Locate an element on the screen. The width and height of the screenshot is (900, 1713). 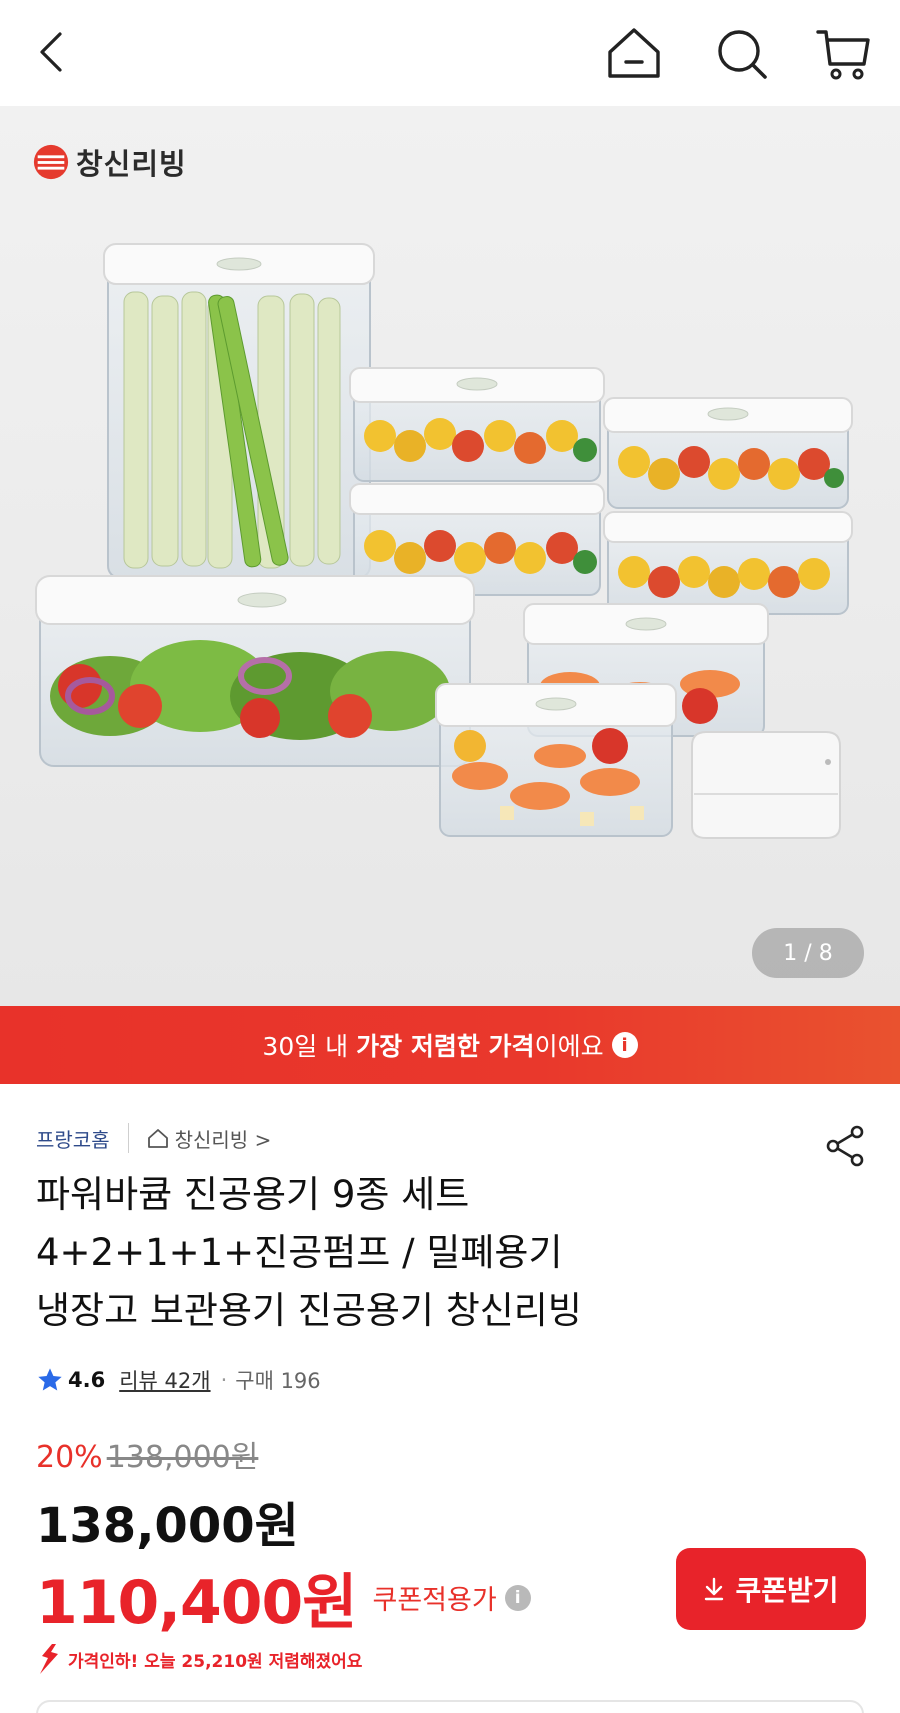
home-icon is located at coordinates (634, 53).